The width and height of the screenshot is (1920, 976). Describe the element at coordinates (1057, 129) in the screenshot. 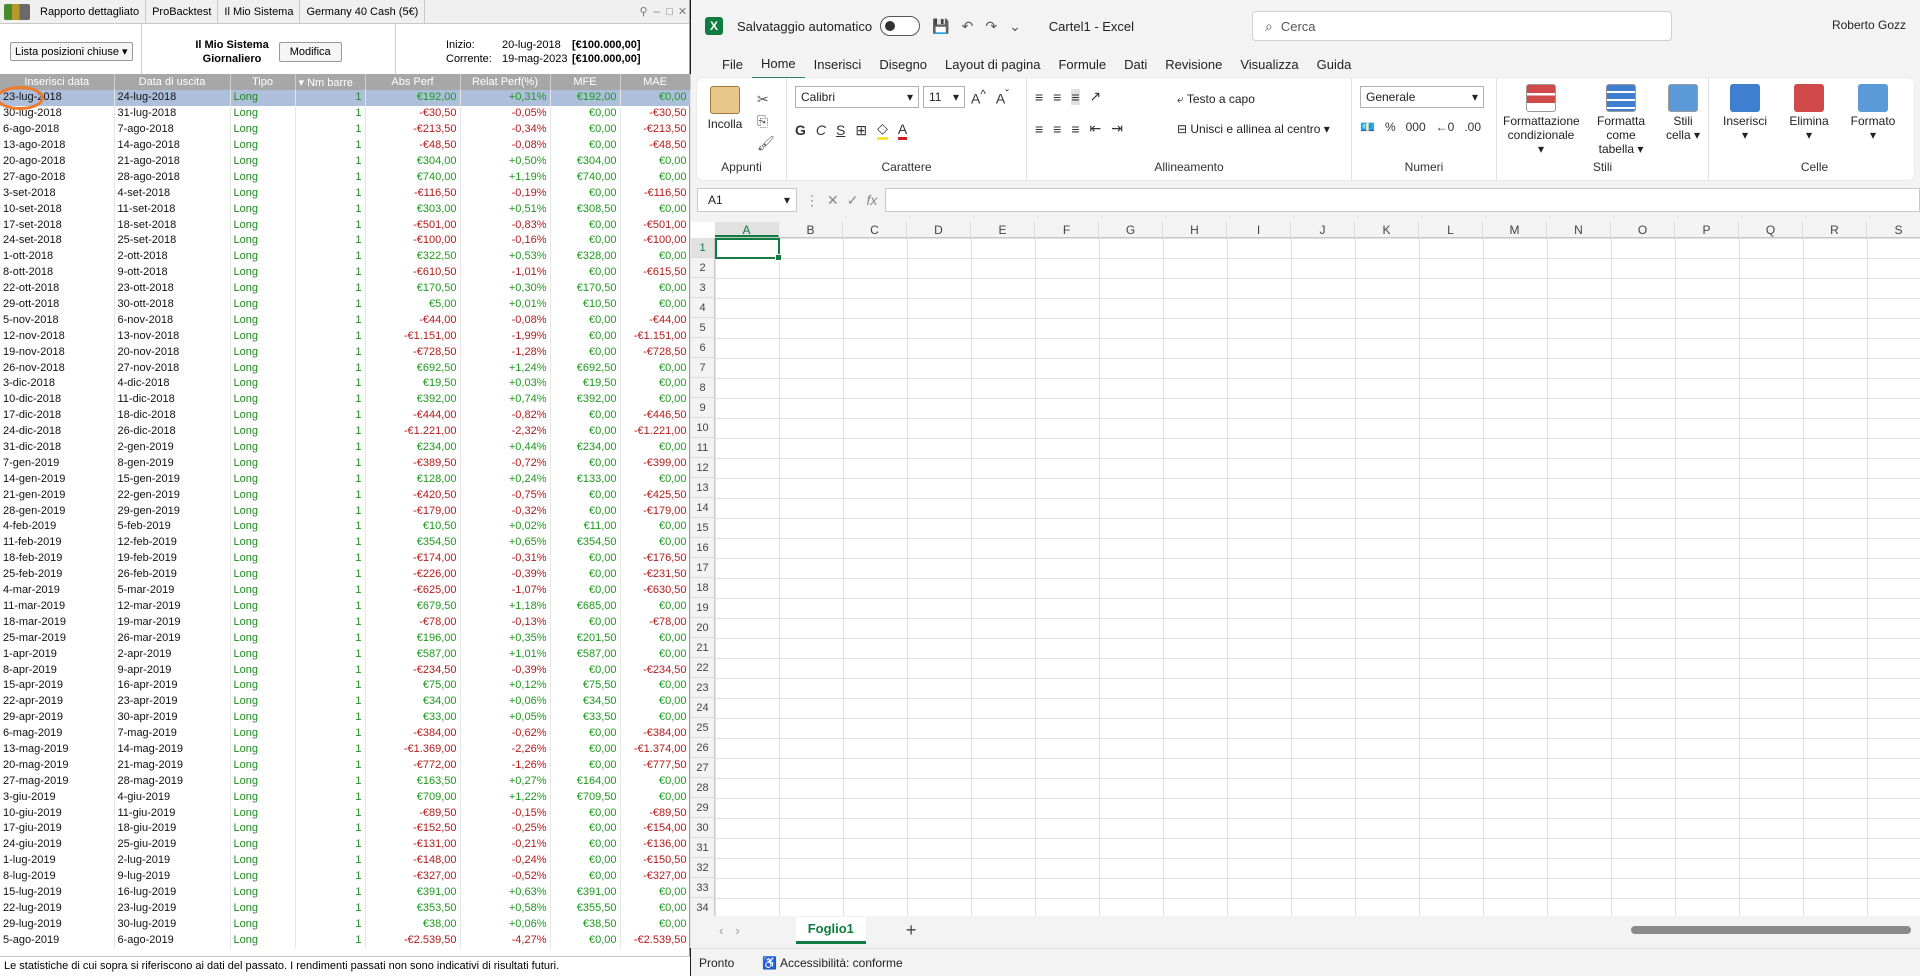

I see `align-center-icon: ≡` at that location.